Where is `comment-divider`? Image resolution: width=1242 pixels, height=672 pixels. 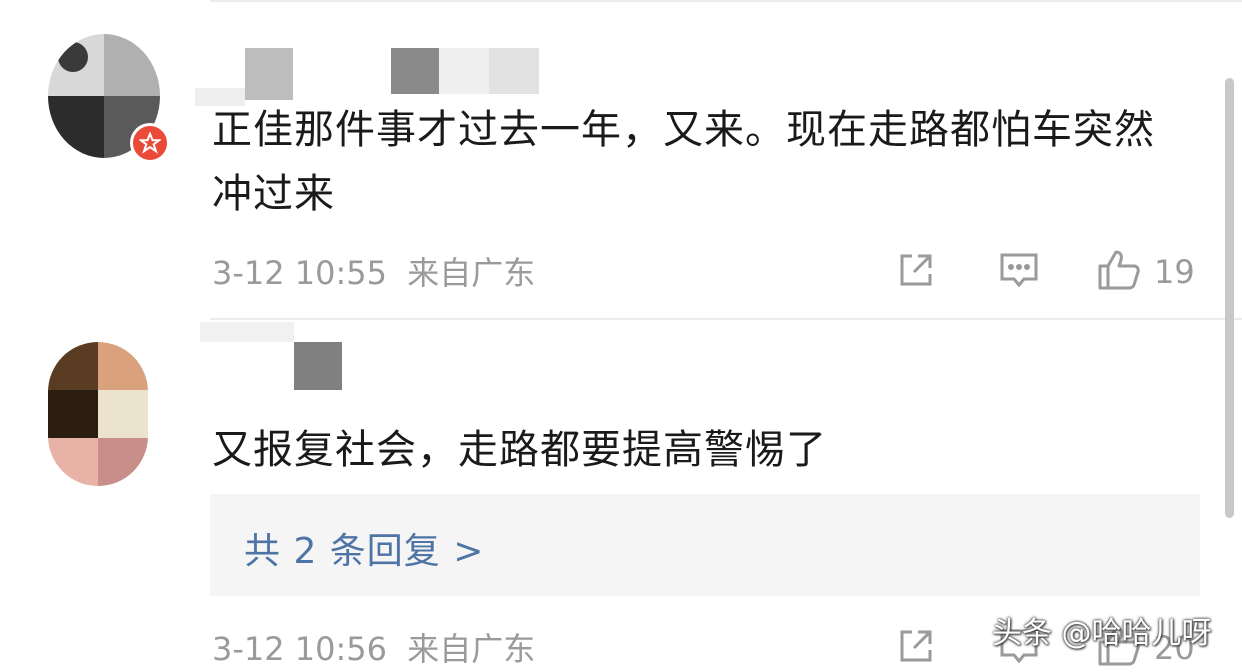
comment-divider is located at coordinates (726, 319).